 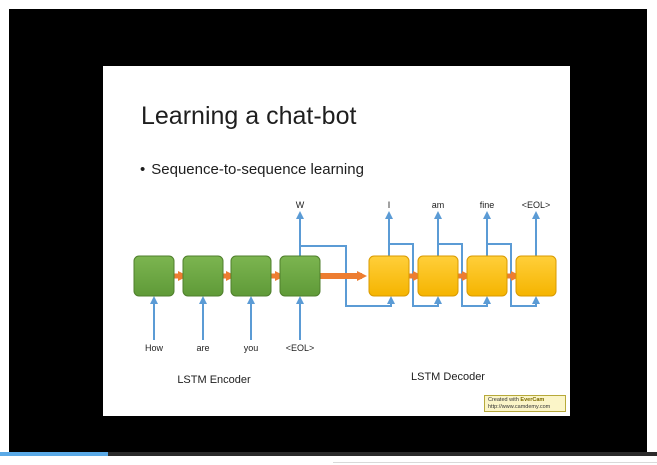 What do you see at coordinates (328, 454) in the screenshot?
I see `playback-progress-bar` at bounding box center [328, 454].